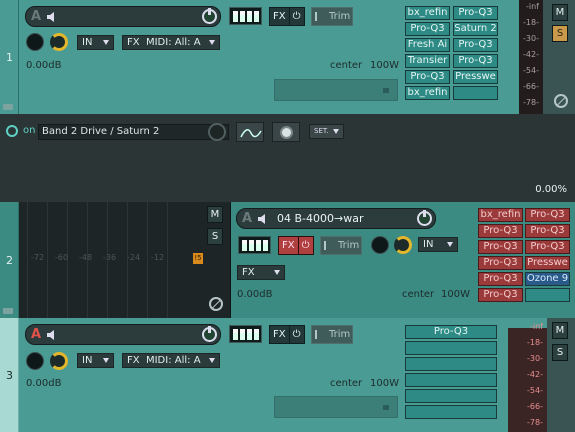 This screenshot has height=432, width=575. I want to click on envelope-shape-button, so click(250, 132).